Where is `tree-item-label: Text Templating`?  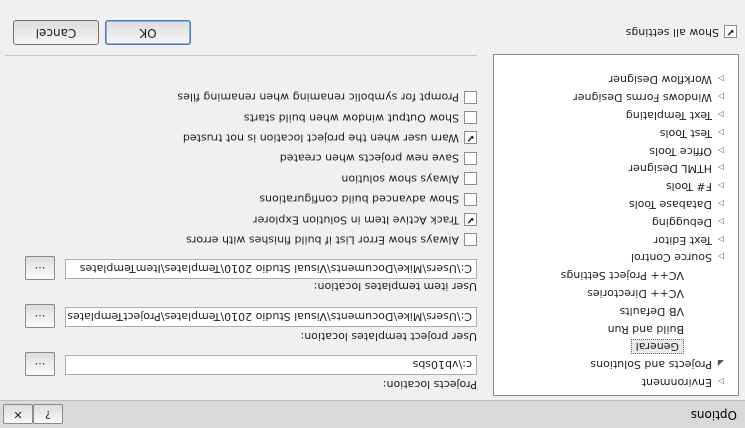
tree-item-label: Text Templating is located at coordinates (668, 115).